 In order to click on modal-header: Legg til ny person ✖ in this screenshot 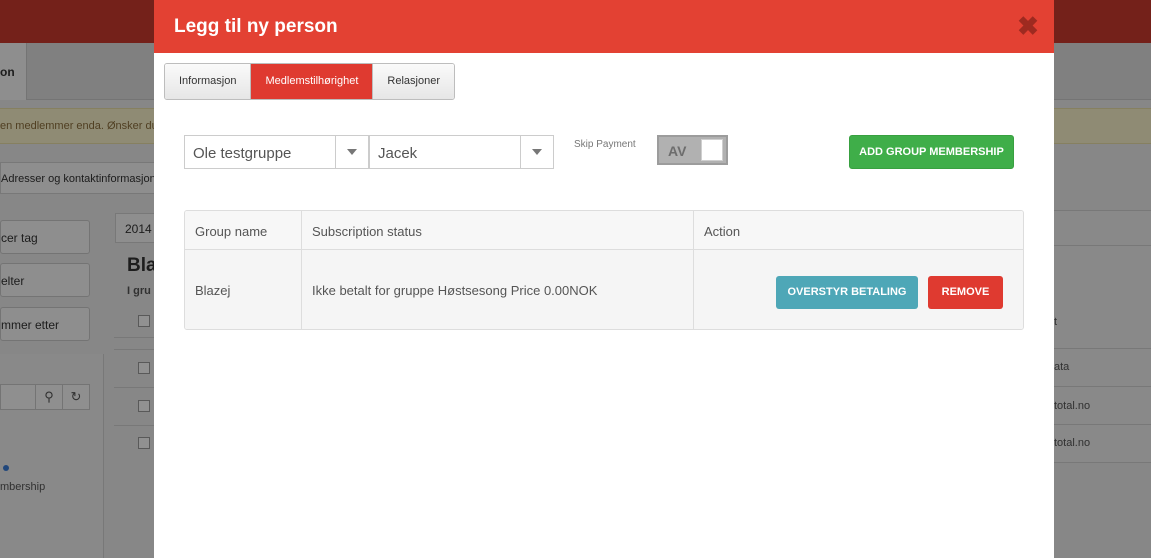, I will do `click(604, 26)`.